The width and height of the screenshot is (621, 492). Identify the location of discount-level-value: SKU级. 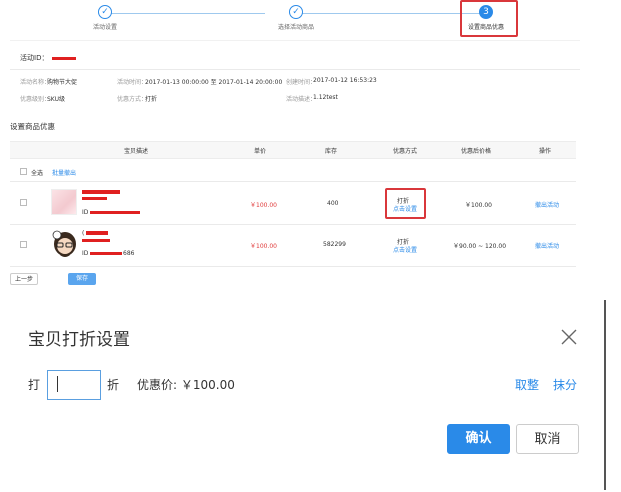
(56, 99).